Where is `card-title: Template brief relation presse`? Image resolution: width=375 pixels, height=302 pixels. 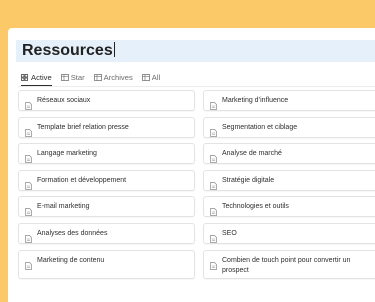 card-title: Template brief relation presse is located at coordinates (83, 127).